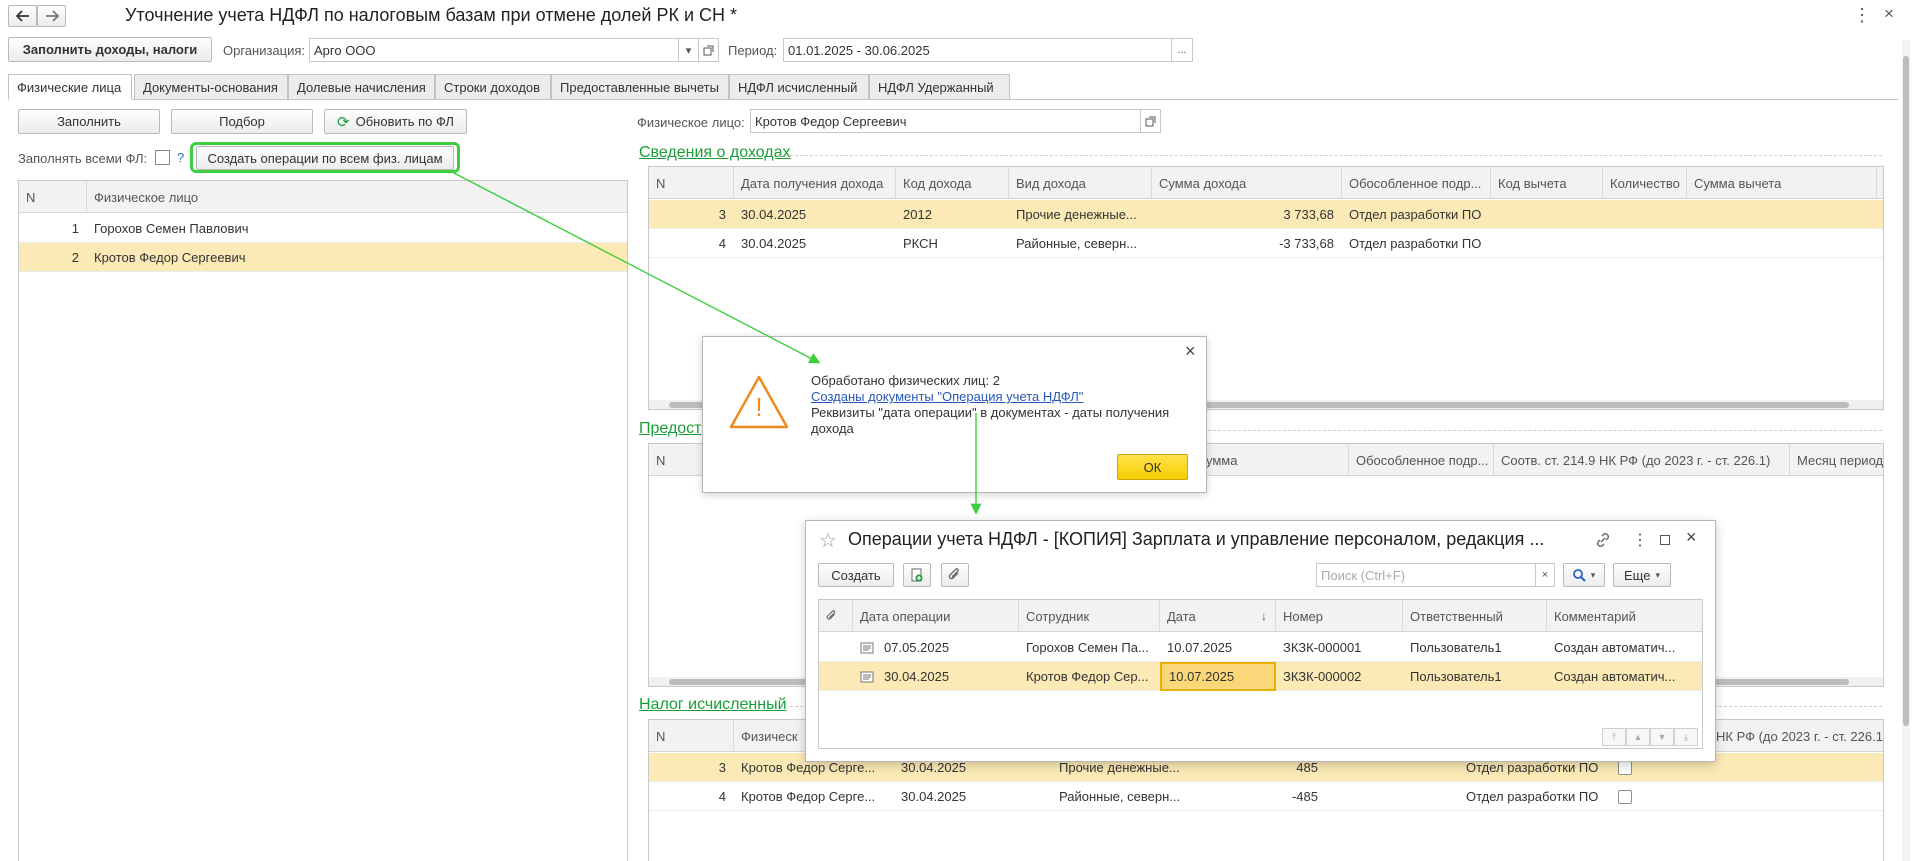  What do you see at coordinates (1089, 616) in the screenshot?
I see `col-employee: Сотрудник` at bounding box center [1089, 616].